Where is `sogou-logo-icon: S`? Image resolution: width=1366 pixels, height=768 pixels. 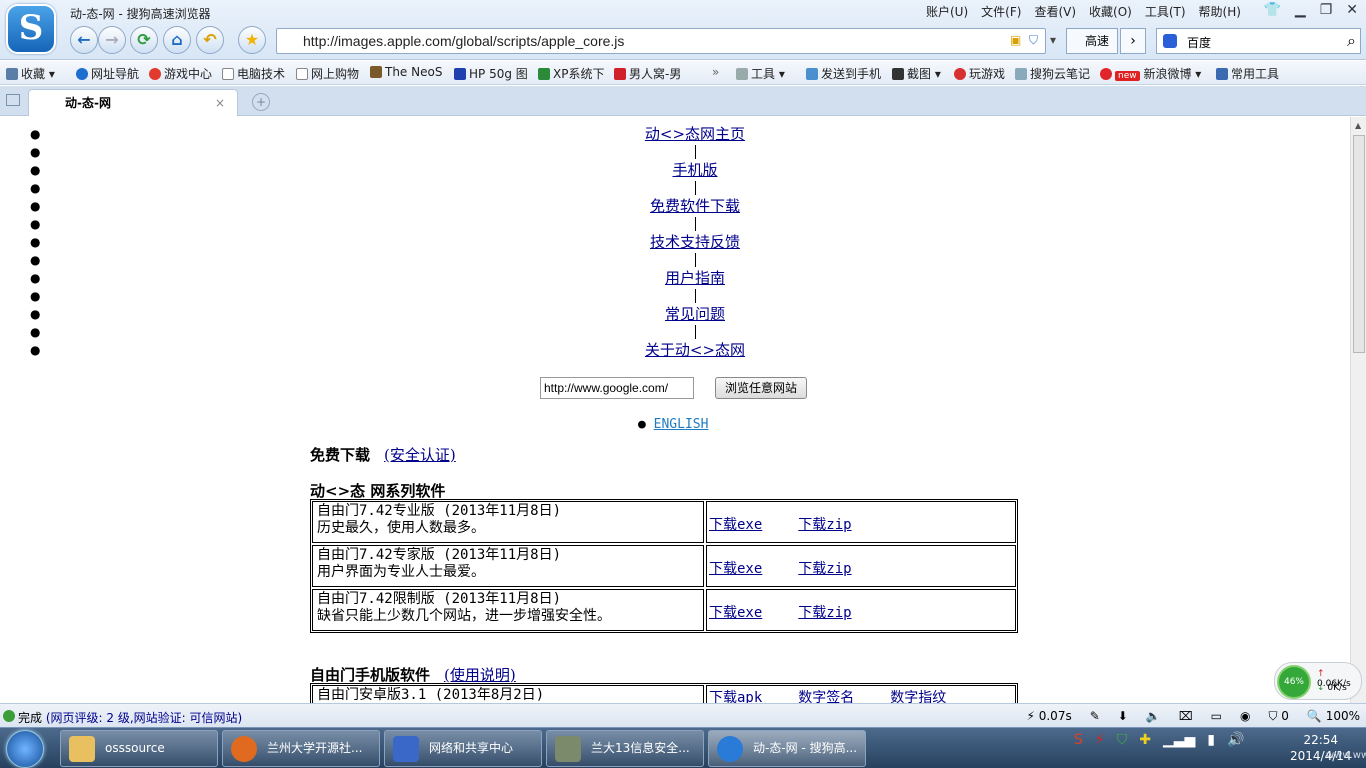
sogou-logo-icon: S is located at coordinates (31, 29).